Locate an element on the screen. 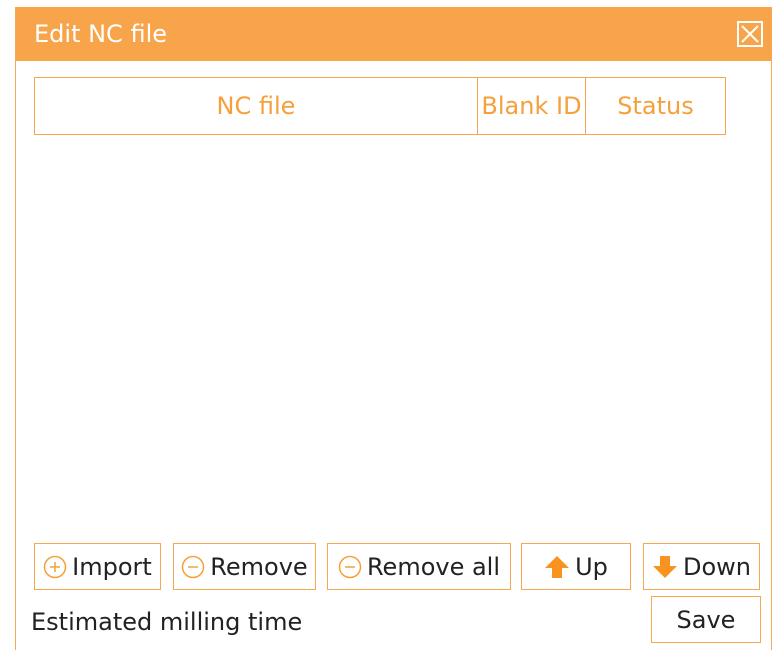 The width and height of the screenshot is (775, 650). close-icon is located at coordinates (750, 34).